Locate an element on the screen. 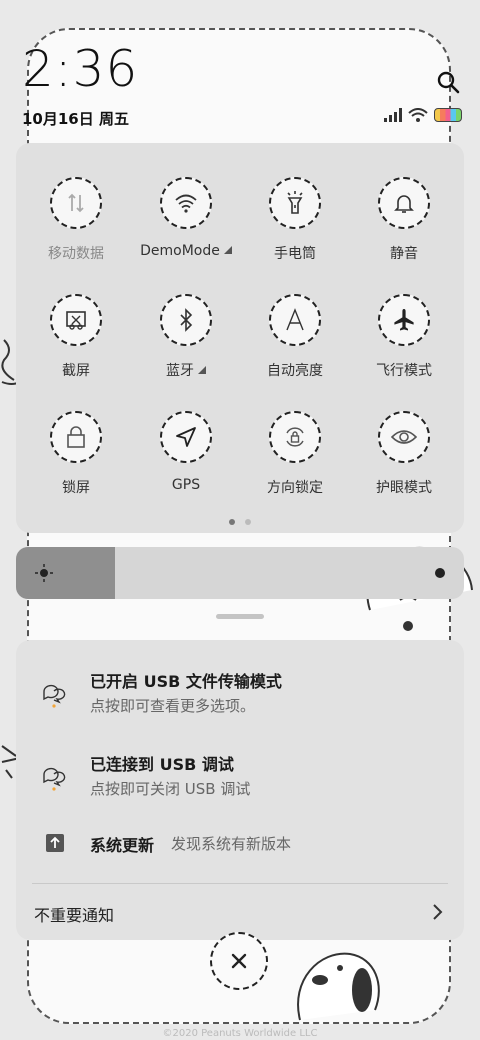 The image size is (480, 1040). eye-icon is located at coordinates (404, 437).